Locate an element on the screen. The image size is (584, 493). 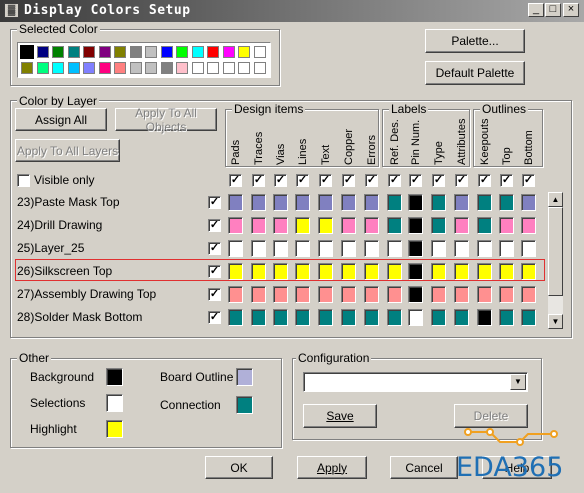
layer-name: 25)Layer_25 is located at coordinates (50, 248).